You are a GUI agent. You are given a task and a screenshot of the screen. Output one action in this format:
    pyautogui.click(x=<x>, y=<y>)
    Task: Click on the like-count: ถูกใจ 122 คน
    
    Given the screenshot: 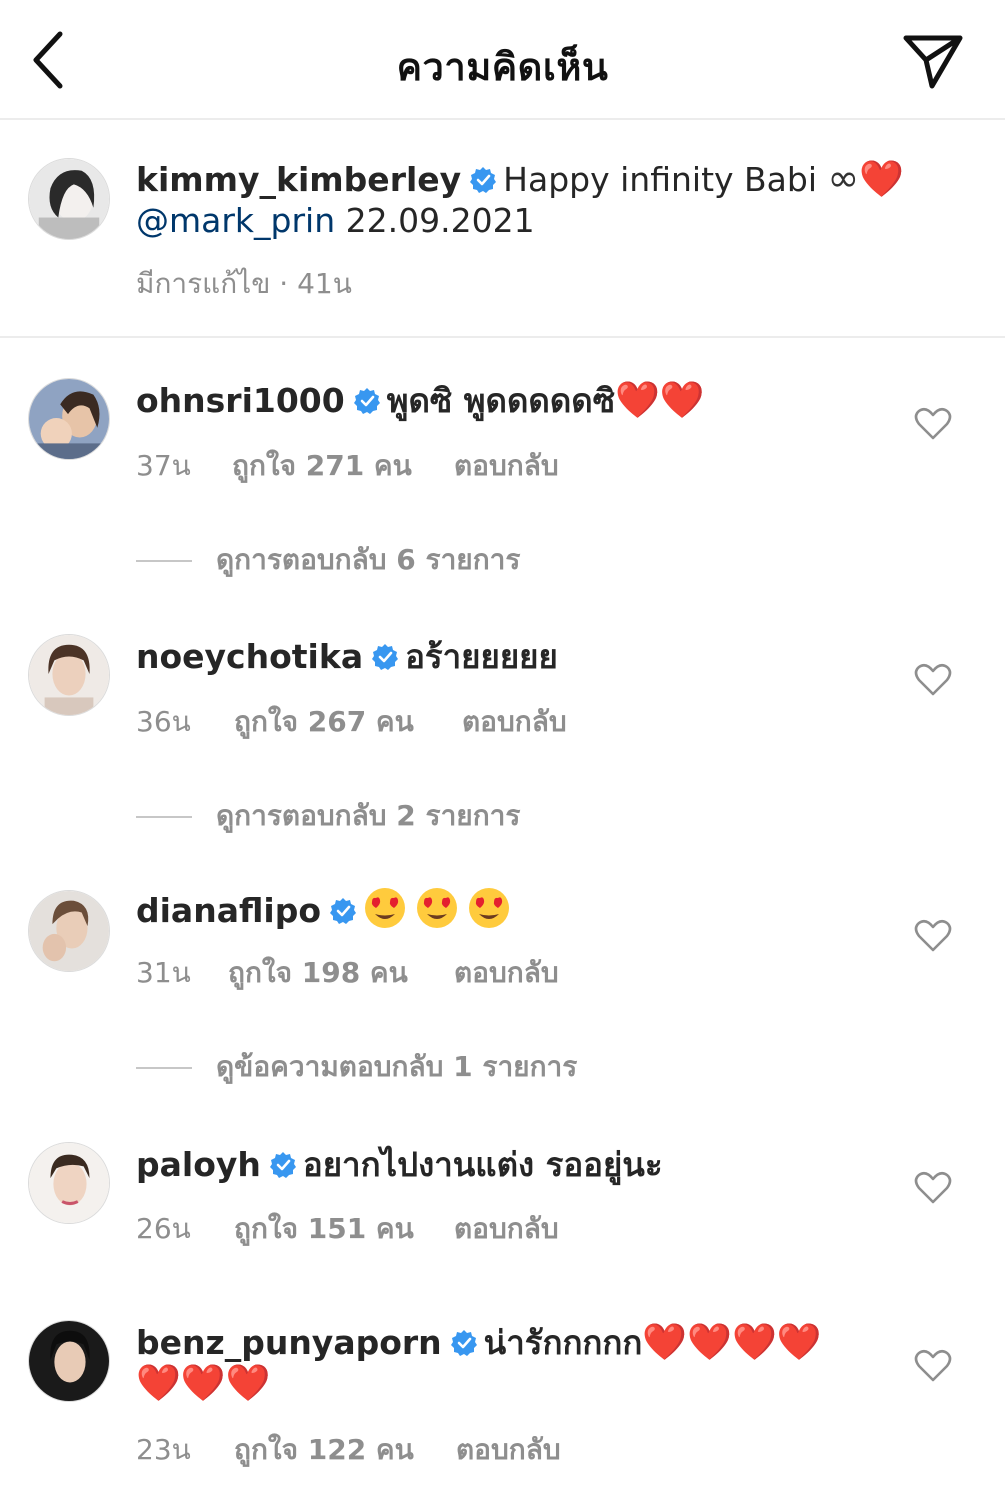 What is the action you would take?
    pyautogui.click(x=345, y=1450)
    